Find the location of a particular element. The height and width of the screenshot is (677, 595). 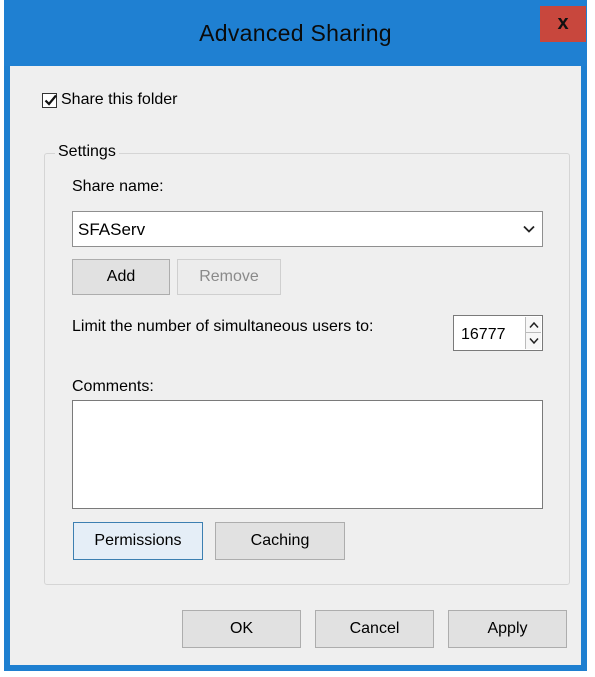

window-title: Advanced Sharing is located at coordinates (295, 33).